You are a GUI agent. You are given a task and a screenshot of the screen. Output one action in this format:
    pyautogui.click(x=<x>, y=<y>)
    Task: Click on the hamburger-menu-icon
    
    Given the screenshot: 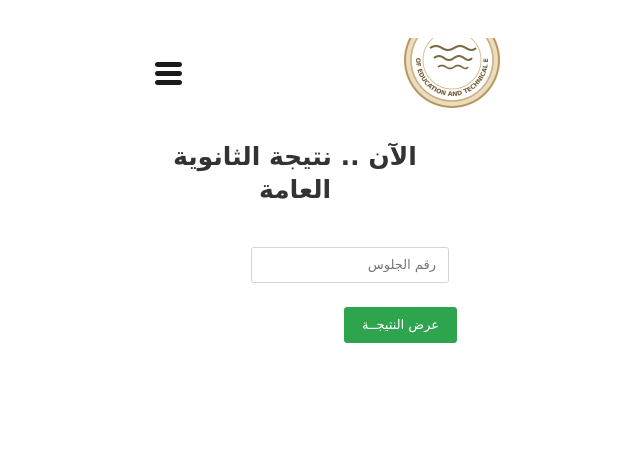 What is the action you would take?
    pyautogui.click(x=169, y=74)
    